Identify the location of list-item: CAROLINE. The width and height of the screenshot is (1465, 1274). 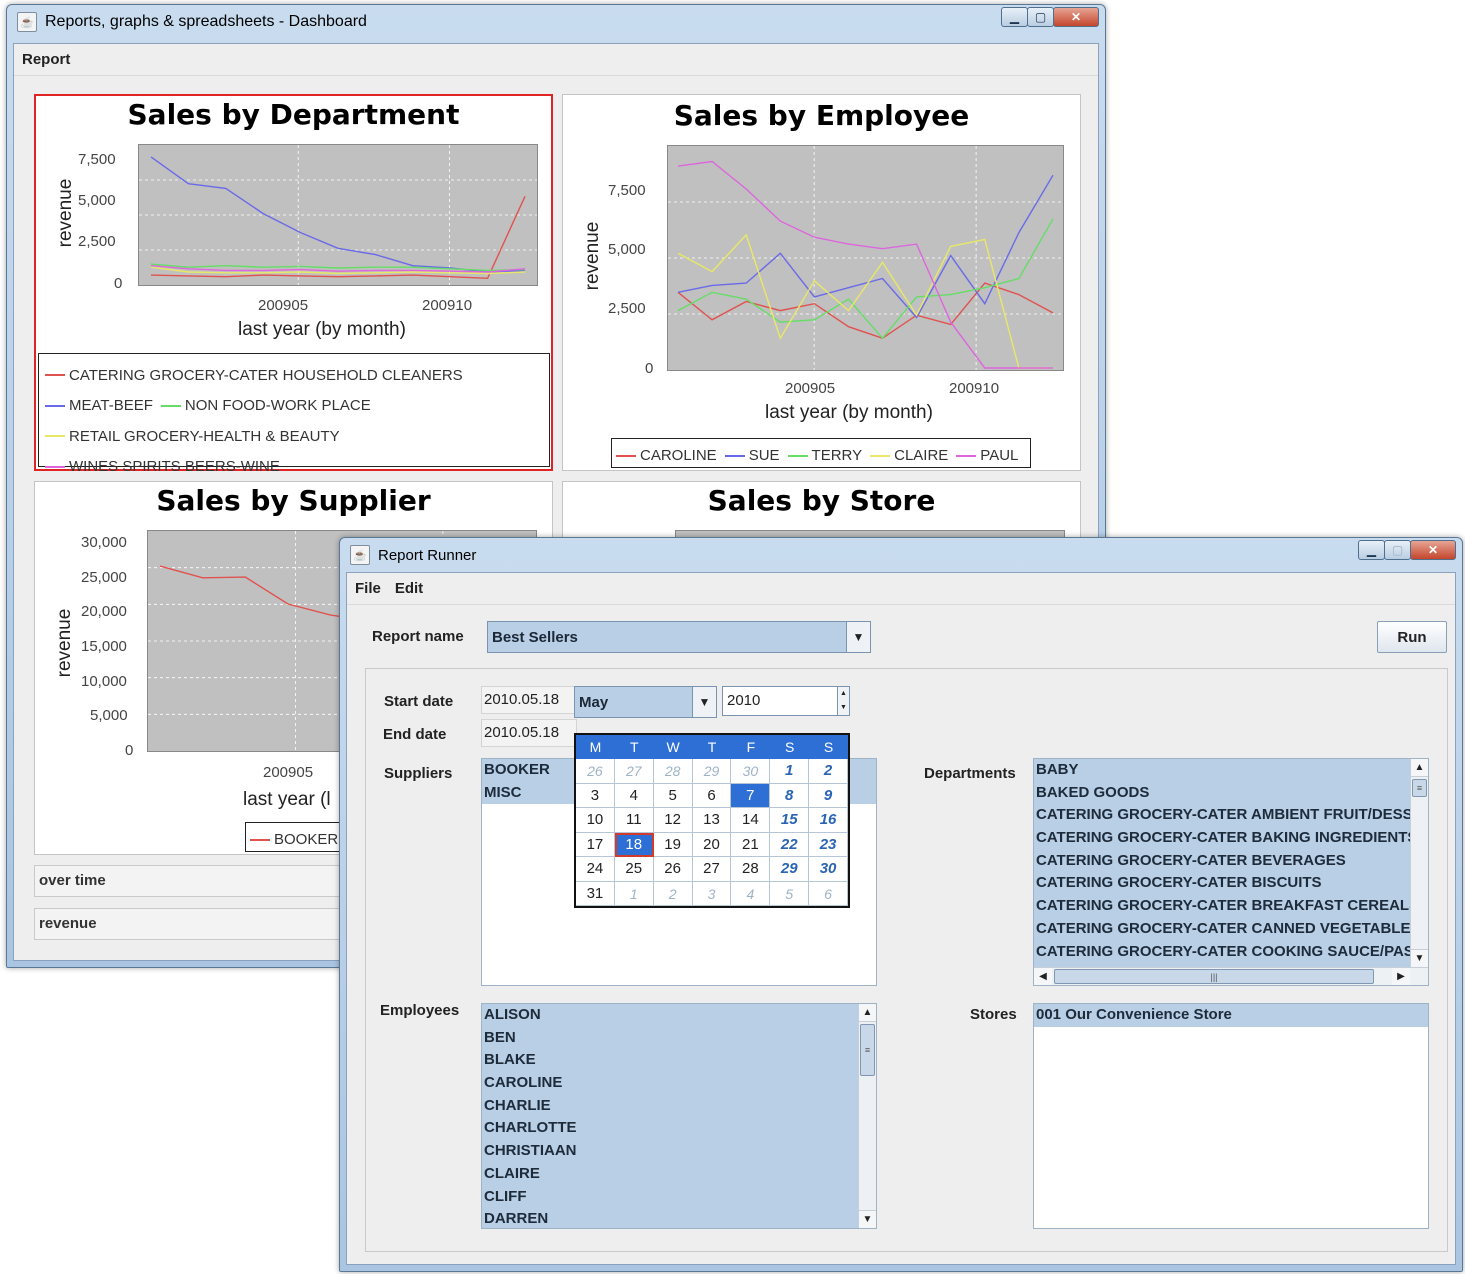
(670, 1083).